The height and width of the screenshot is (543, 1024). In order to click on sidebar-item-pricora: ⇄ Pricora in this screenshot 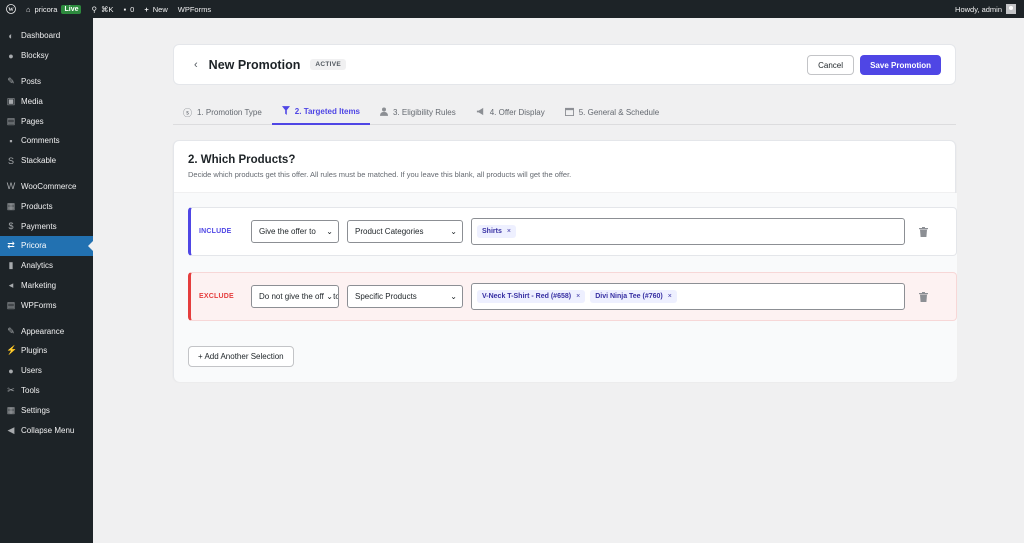, I will do `click(46, 245)`.